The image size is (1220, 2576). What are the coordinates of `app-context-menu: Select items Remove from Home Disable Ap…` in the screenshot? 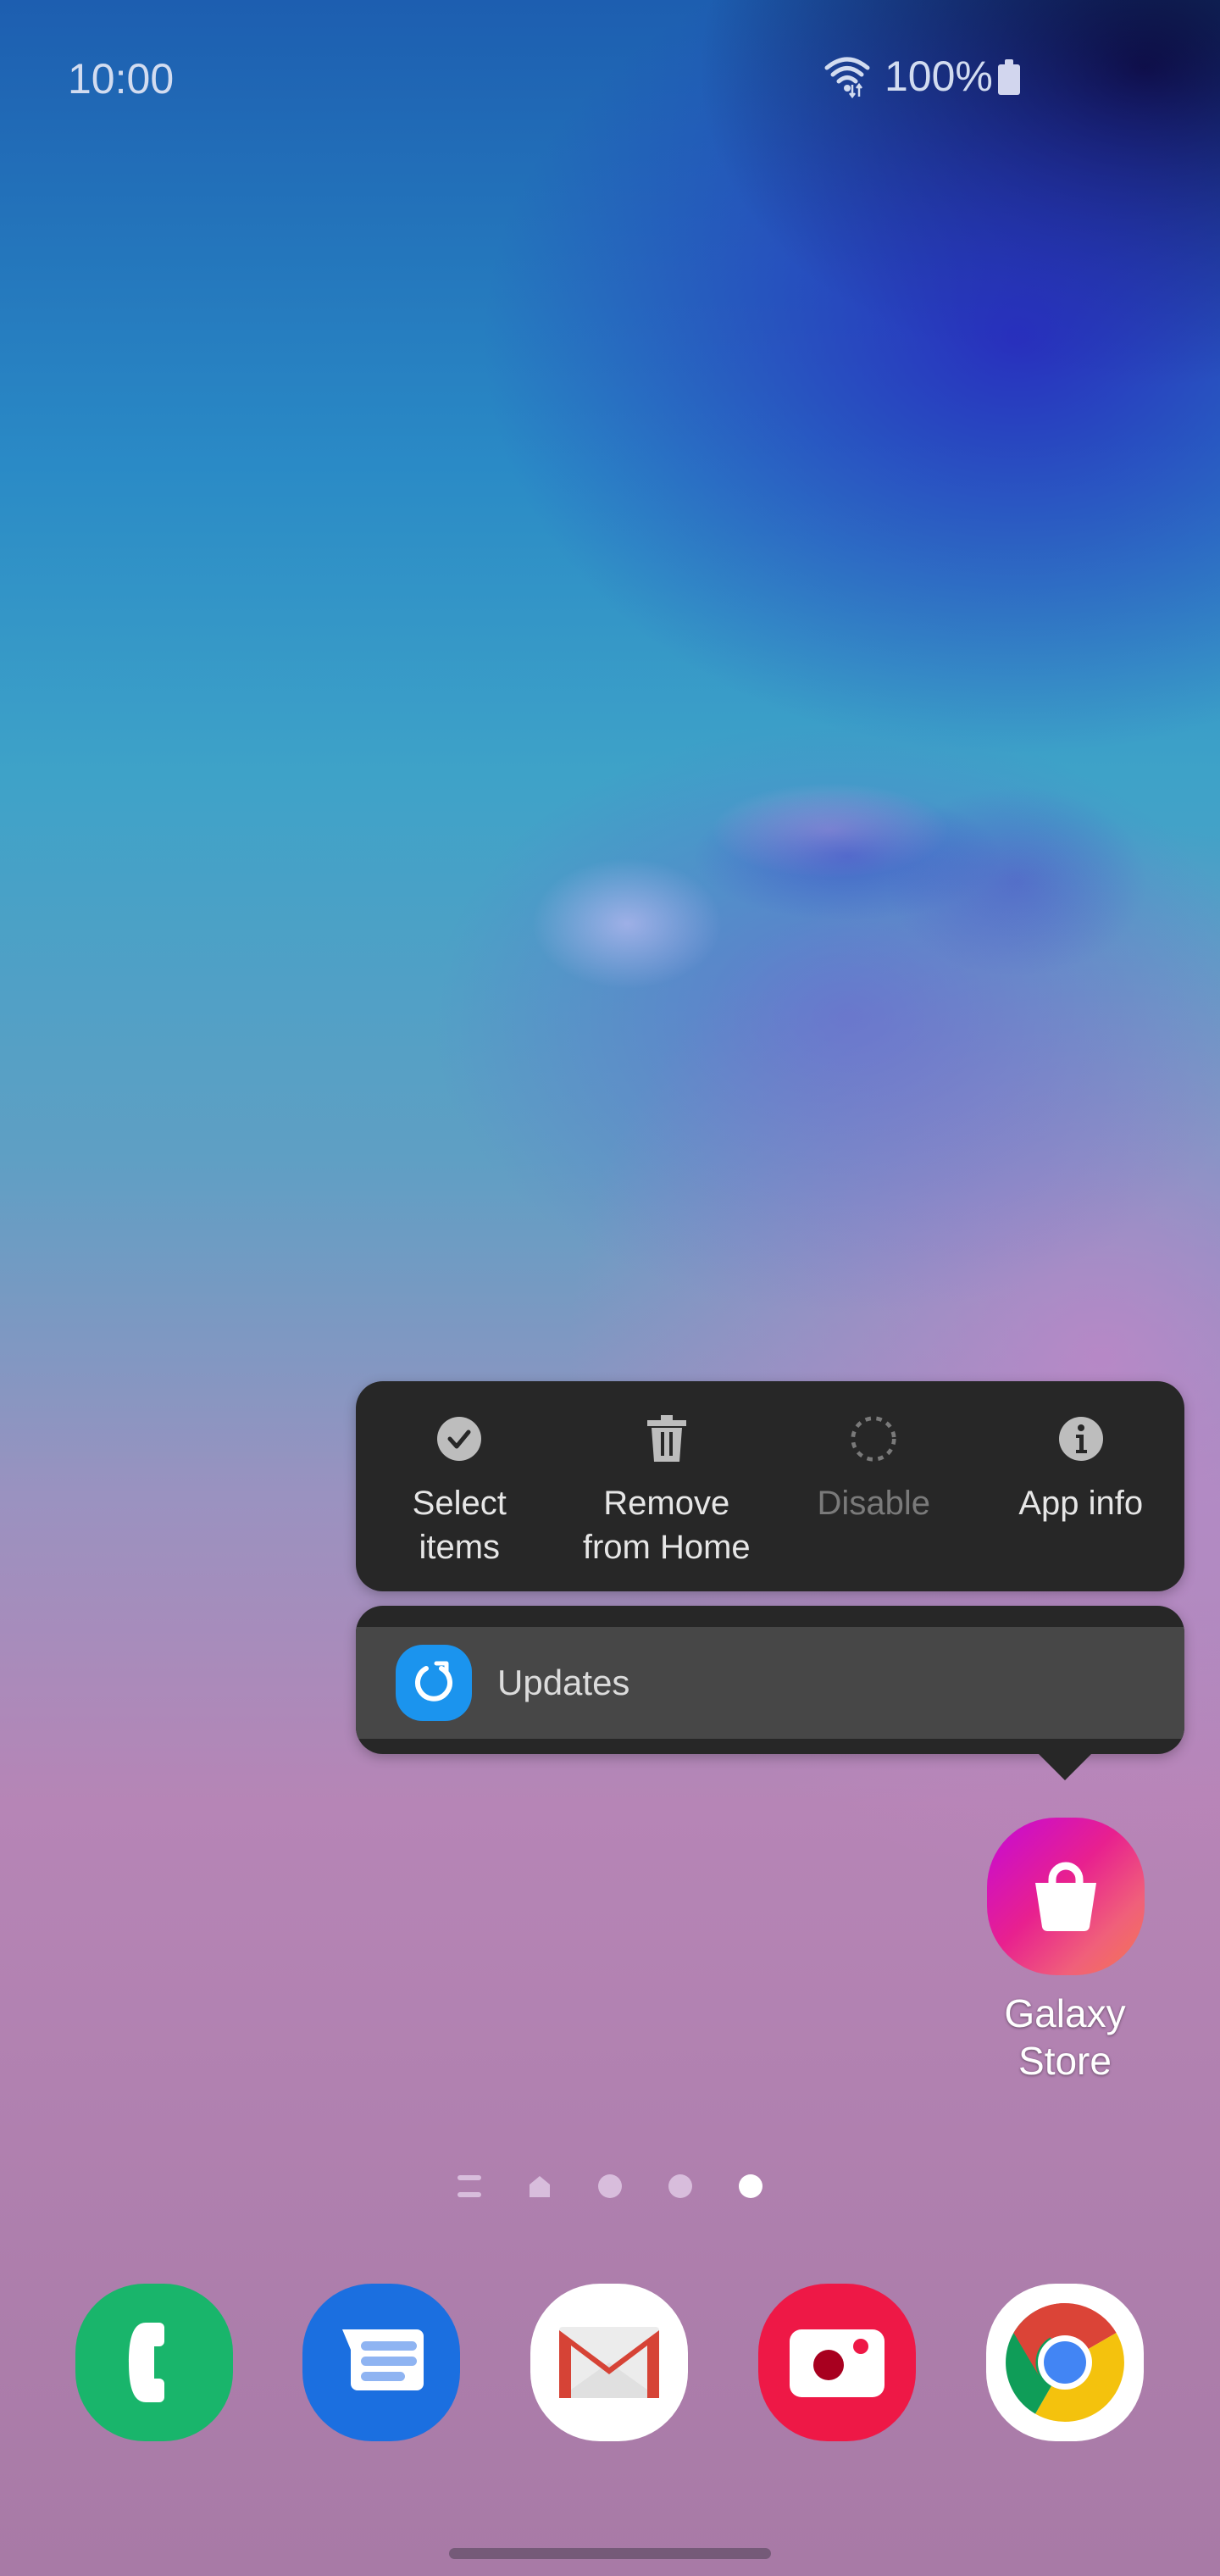 It's located at (770, 1486).